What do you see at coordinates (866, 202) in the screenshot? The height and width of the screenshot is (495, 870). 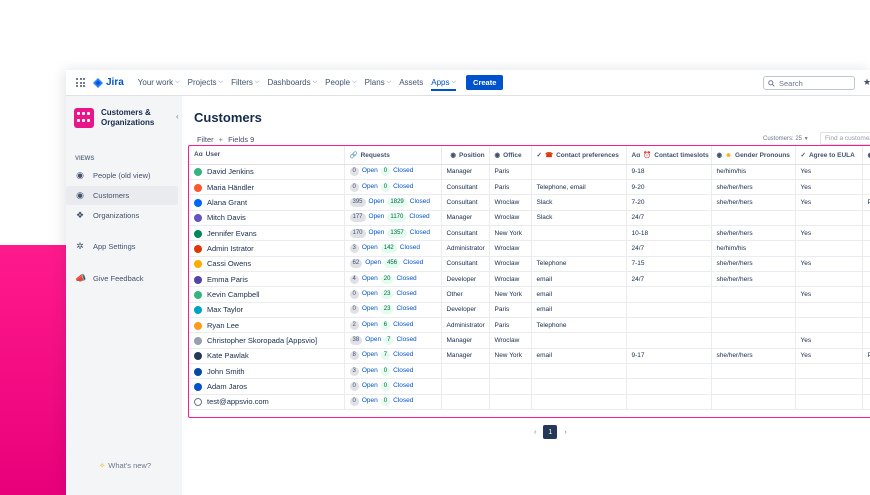 I see `extra-cell: Pe` at bounding box center [866, 202].